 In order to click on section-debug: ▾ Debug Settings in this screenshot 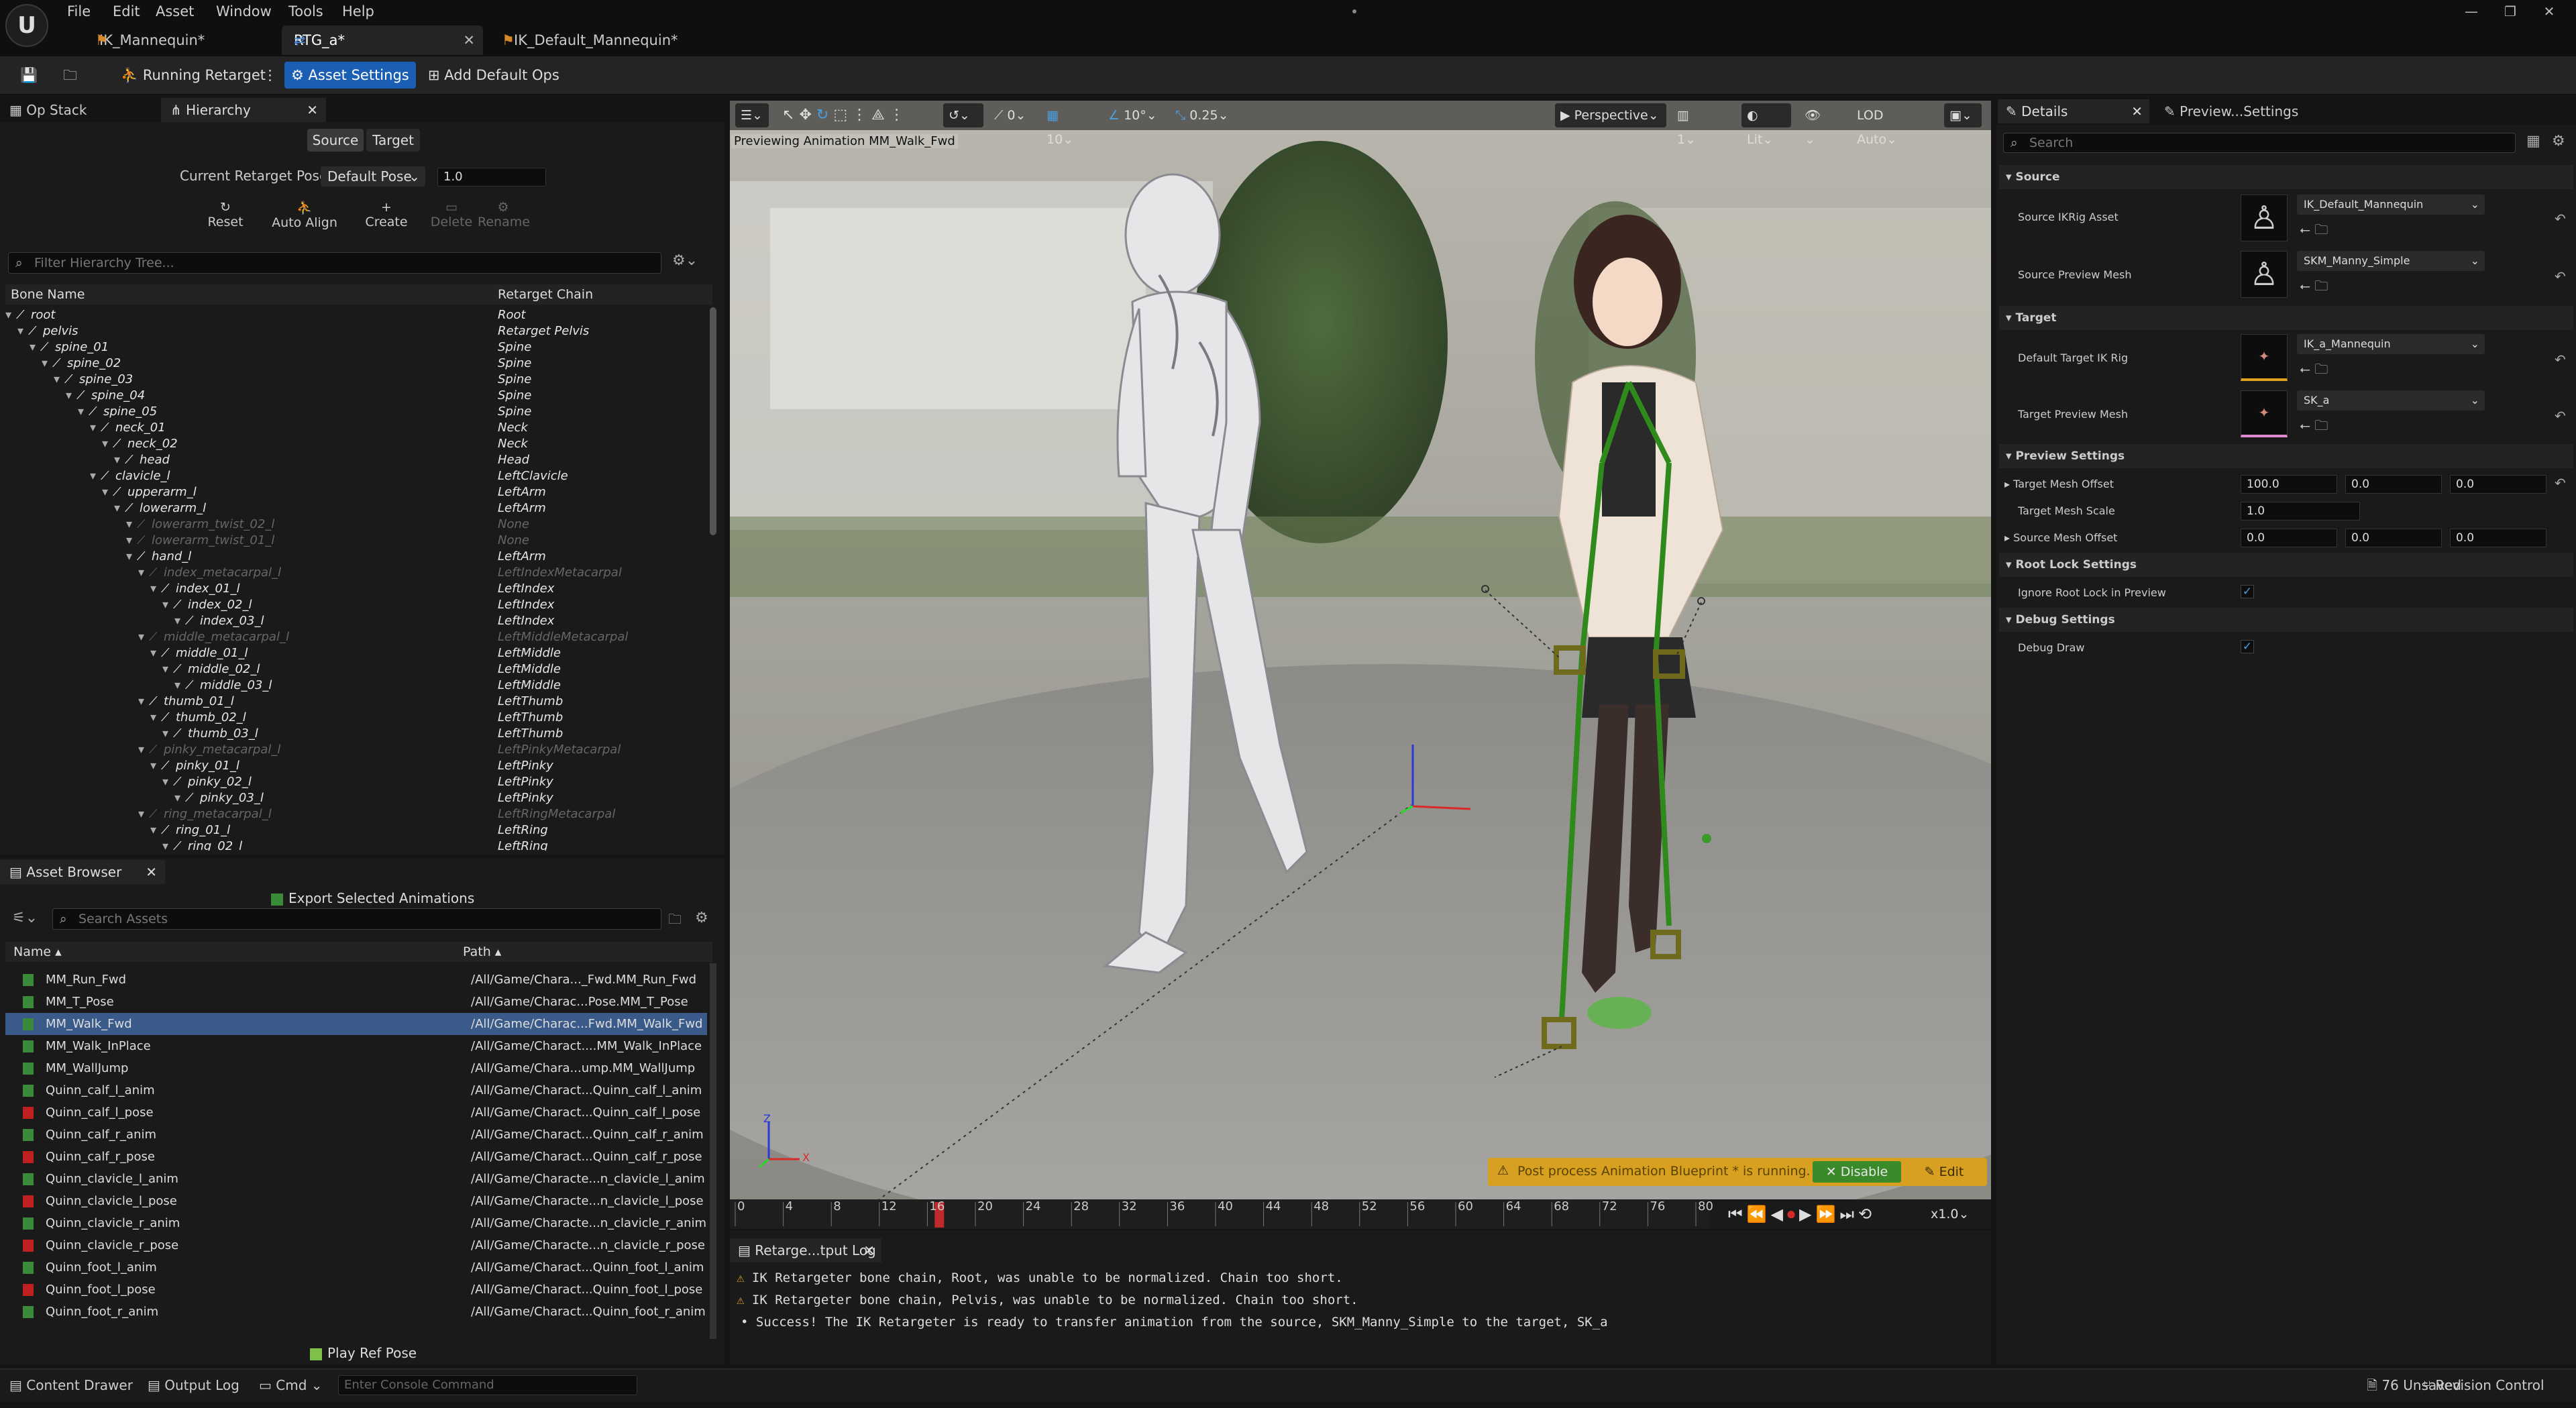, I will do `click(2286, 620)`.